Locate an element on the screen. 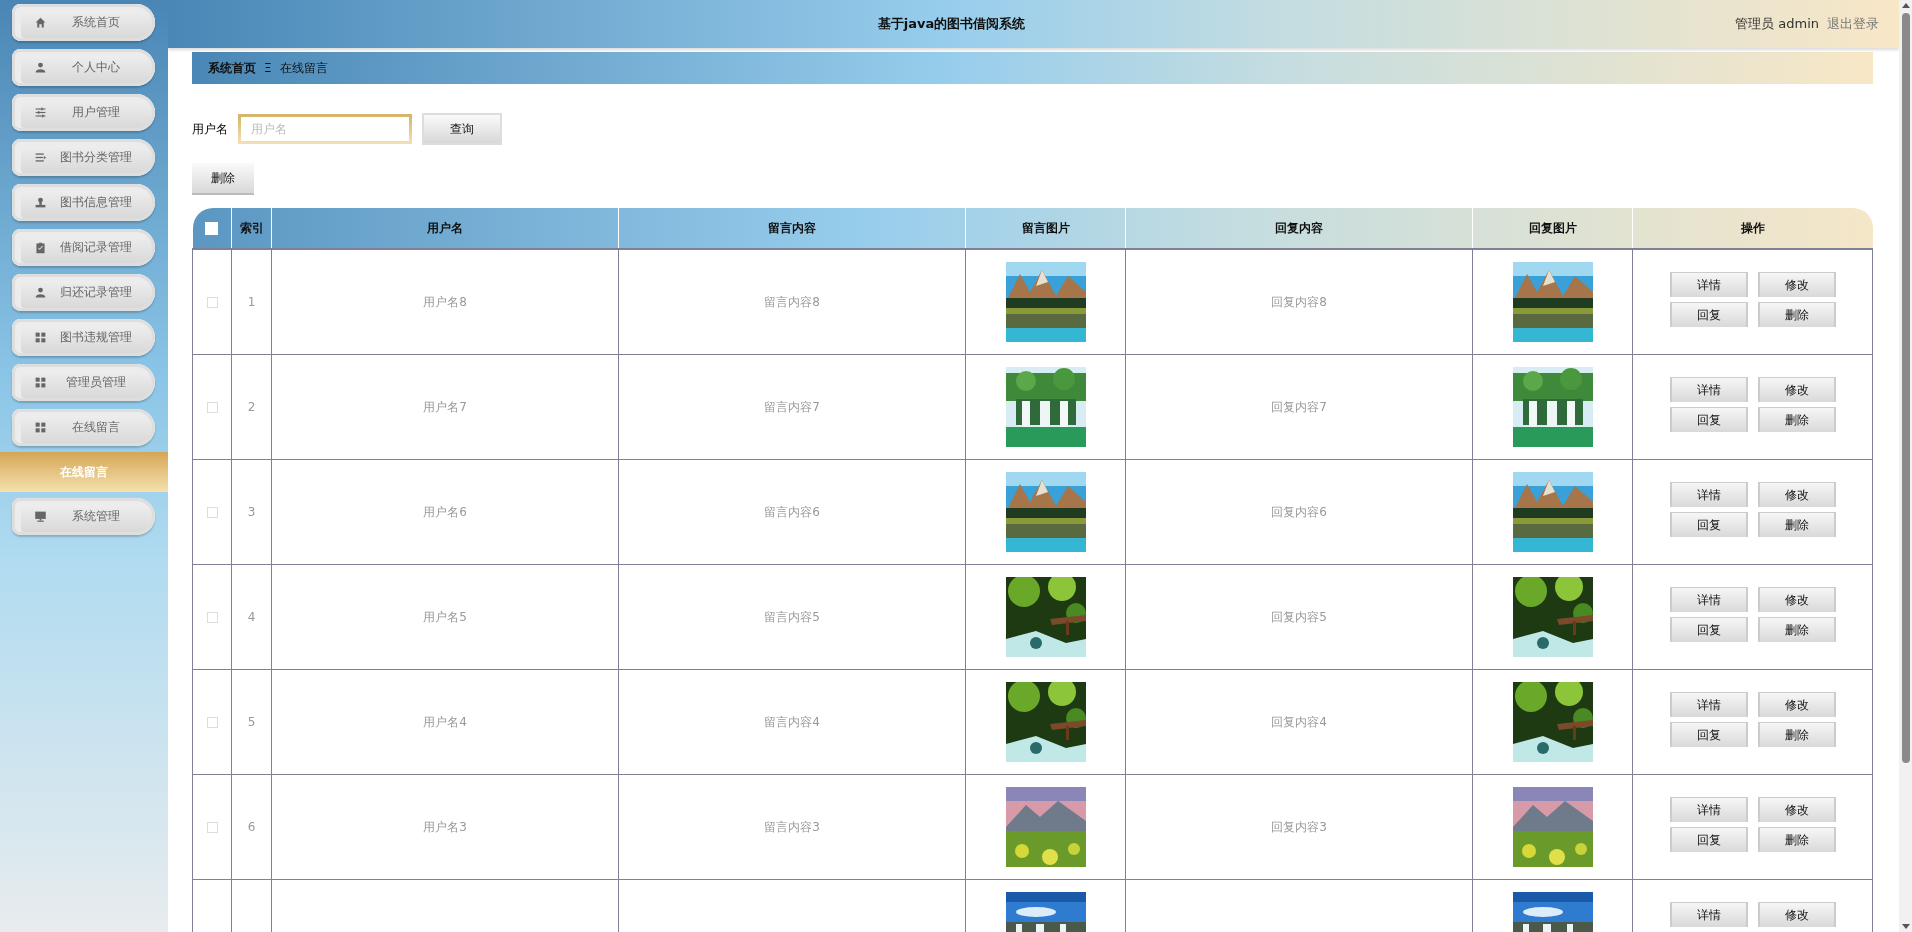 Image resolution: width=1912 pixels, height=932 pixels. sliders-icon is located at coordinates (40, 112).